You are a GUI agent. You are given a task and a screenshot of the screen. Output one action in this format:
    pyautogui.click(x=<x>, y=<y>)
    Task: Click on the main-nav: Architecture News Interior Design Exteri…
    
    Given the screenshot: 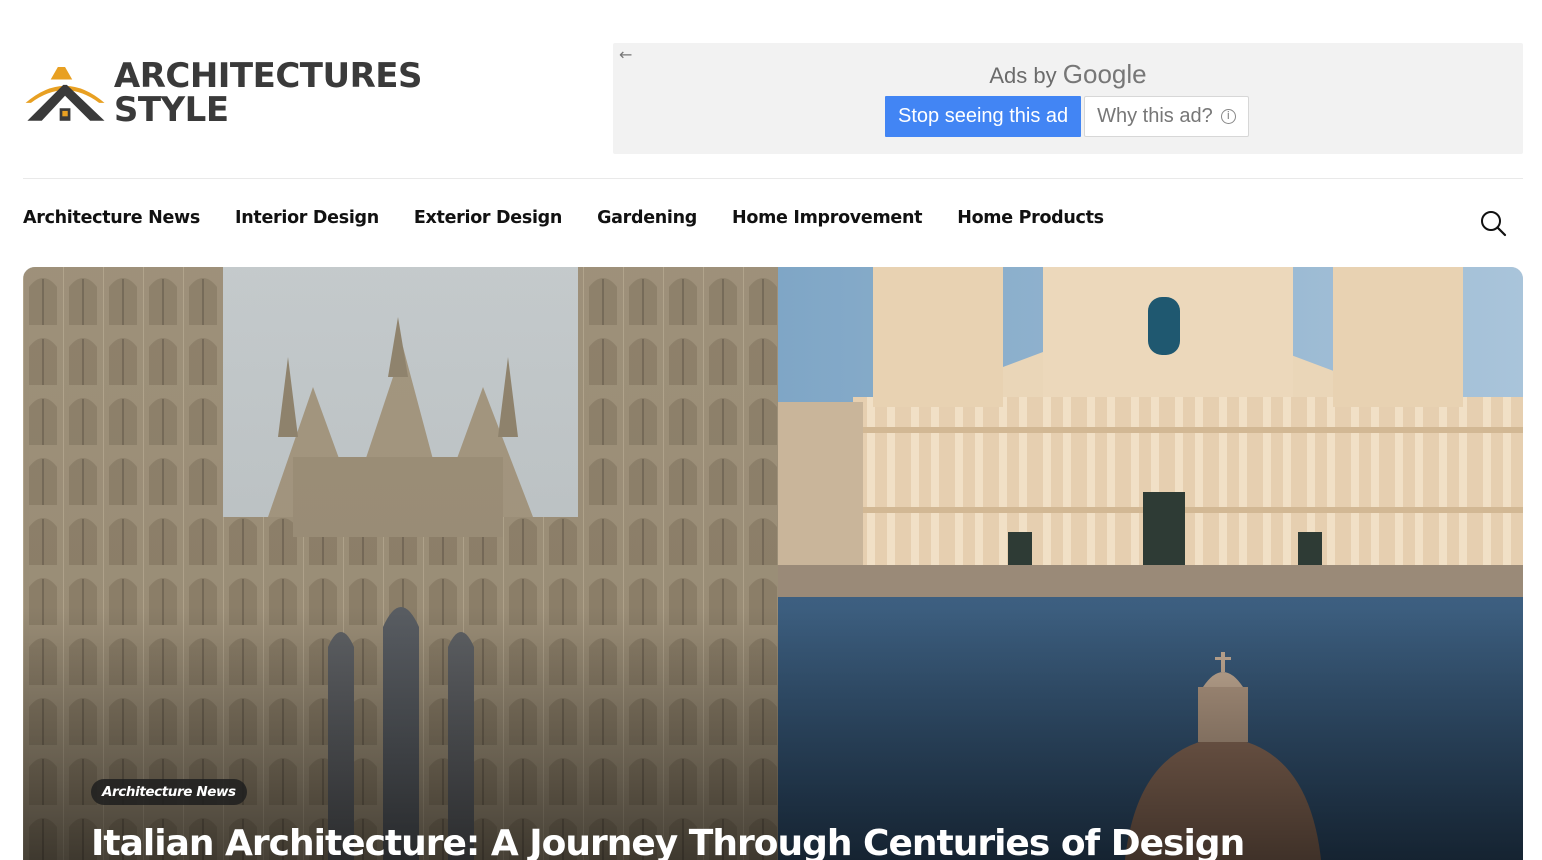 What is the action you would take?
    pyautogui.click(x=563, y=218)
    